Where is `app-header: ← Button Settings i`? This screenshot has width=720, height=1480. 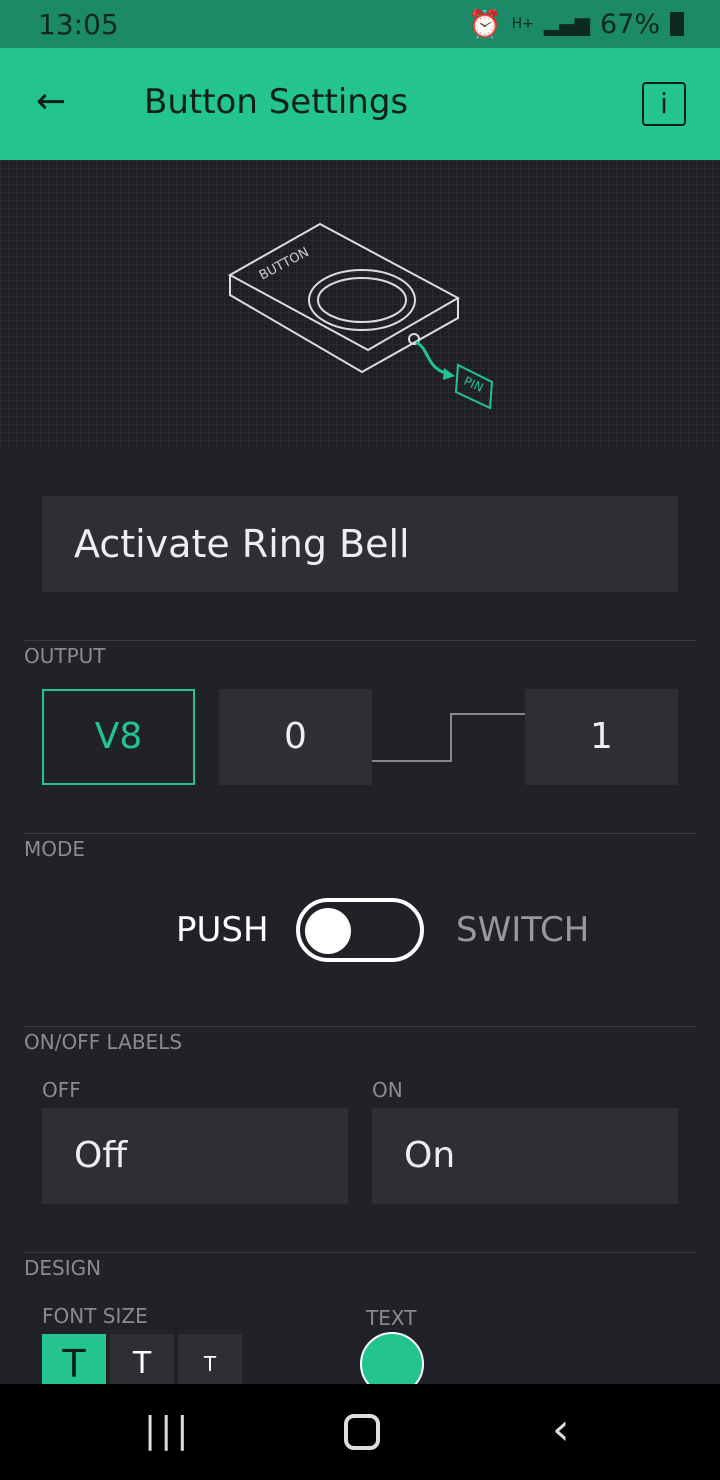 app-header: ← Button Settings i is located at coordinates (360, 104).